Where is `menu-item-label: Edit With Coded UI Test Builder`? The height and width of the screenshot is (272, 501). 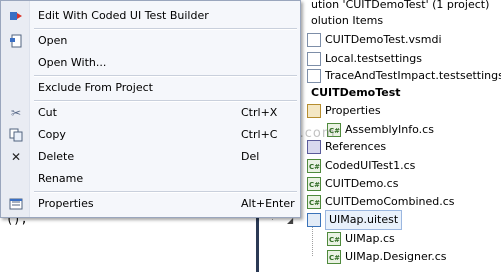 menu-item-label: Edit With Coded UI Test Builder is located at coordinates (123, 15).